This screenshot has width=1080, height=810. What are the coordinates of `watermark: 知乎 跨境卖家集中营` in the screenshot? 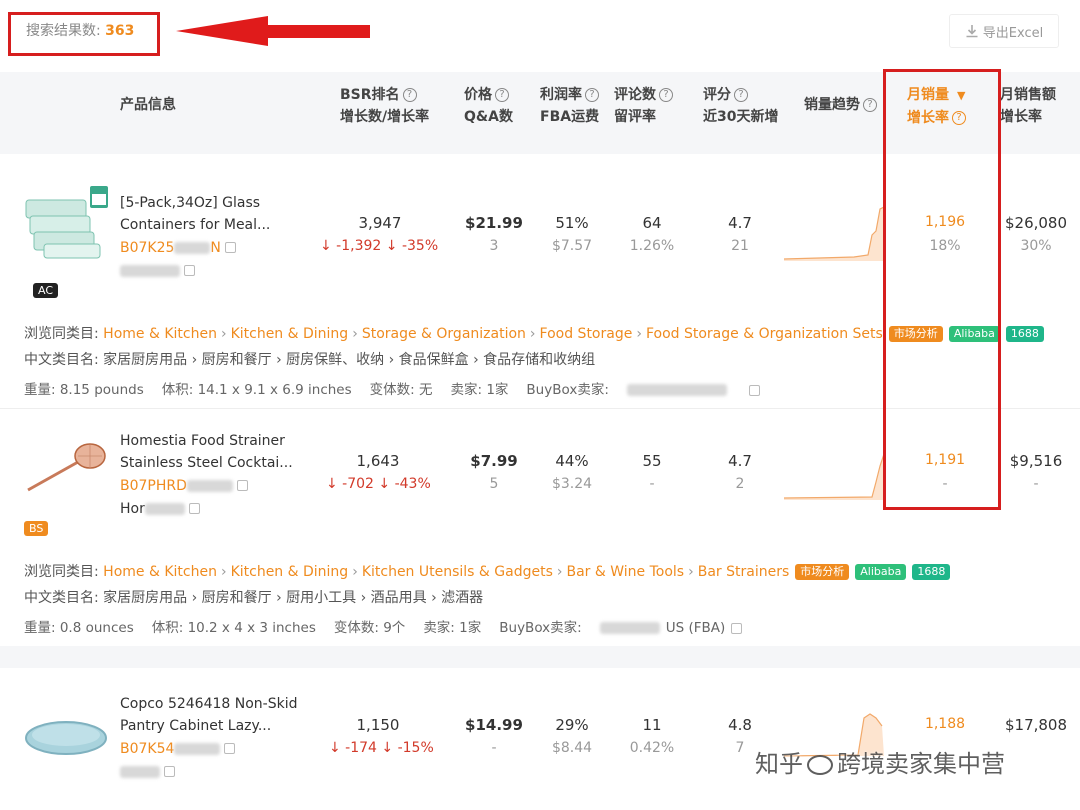 It's located at (880, 764).